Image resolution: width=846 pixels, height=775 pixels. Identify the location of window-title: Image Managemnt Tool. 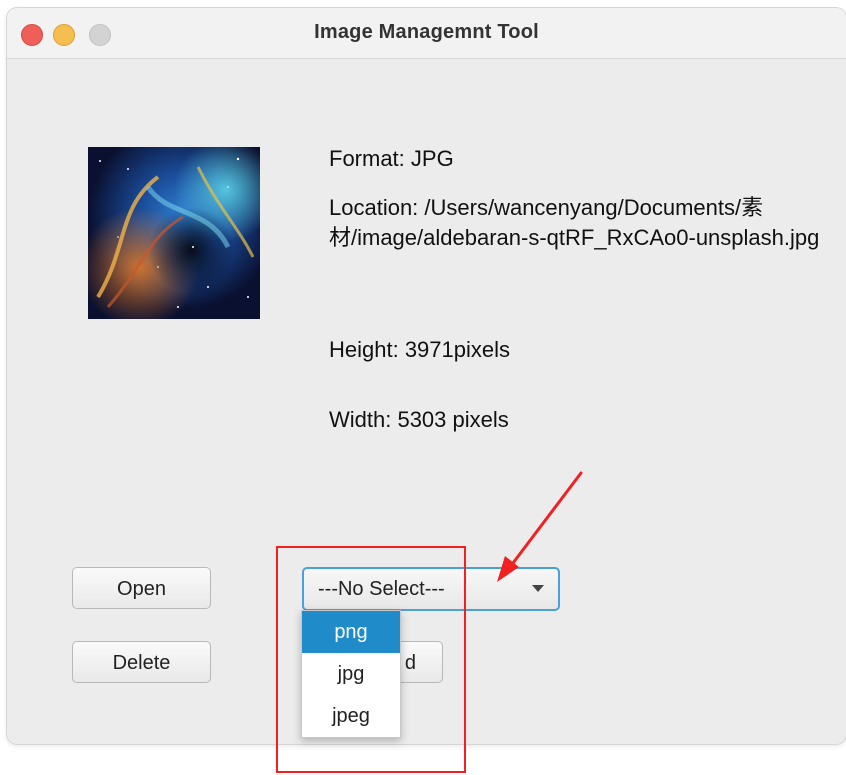
(426, 32).